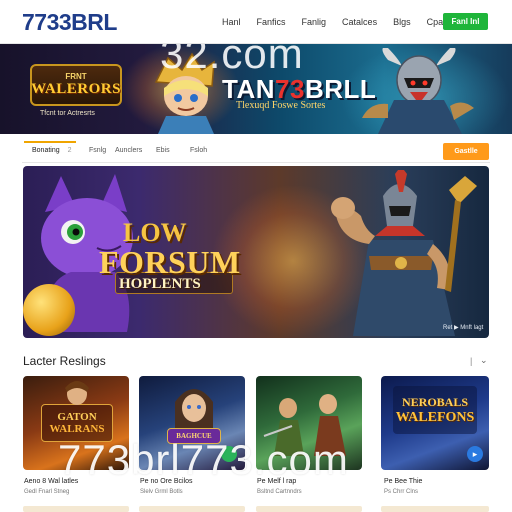 This screenshot has width=512, height=512. I want to click on tab-2: Fsnlg, so click(97, 150).